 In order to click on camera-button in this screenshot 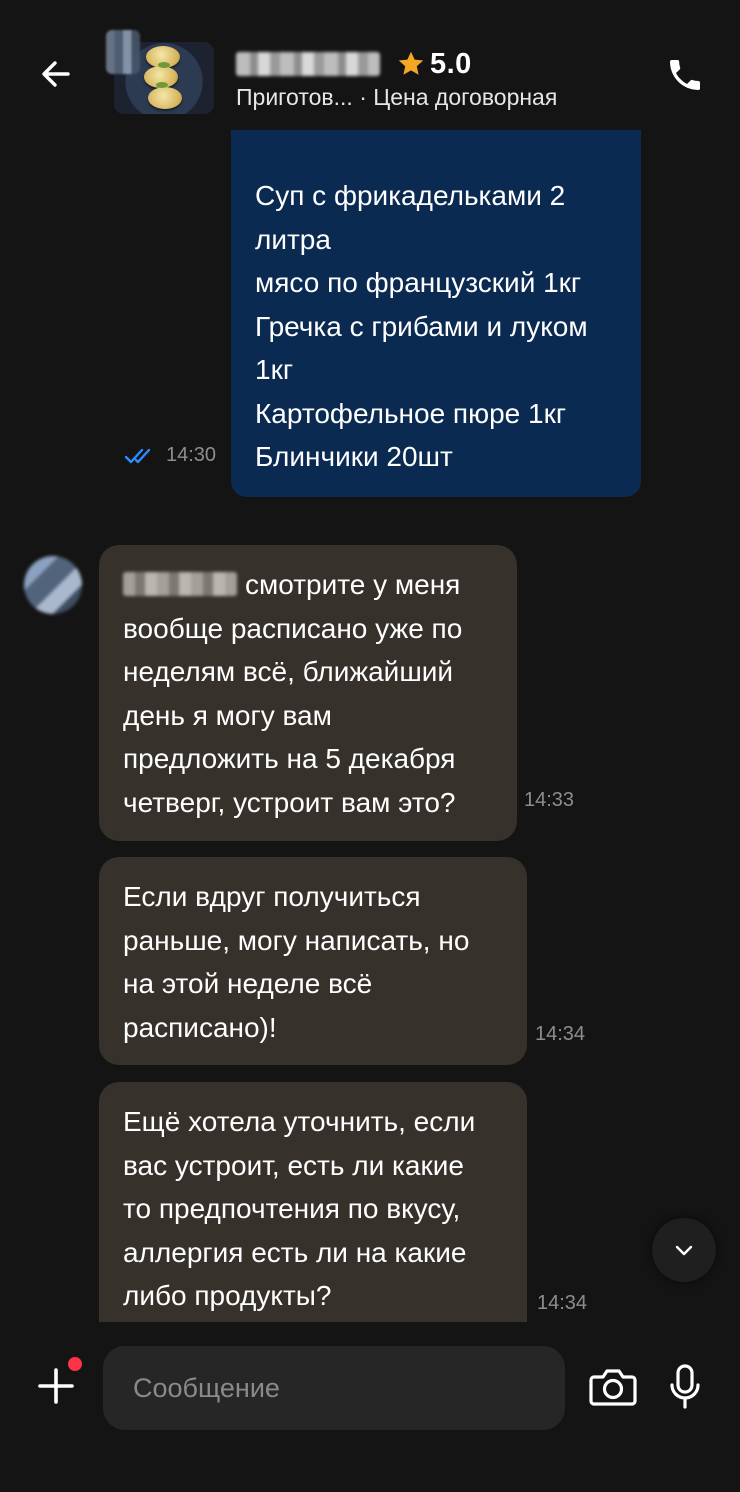, I will do `click(613, 1387)`.